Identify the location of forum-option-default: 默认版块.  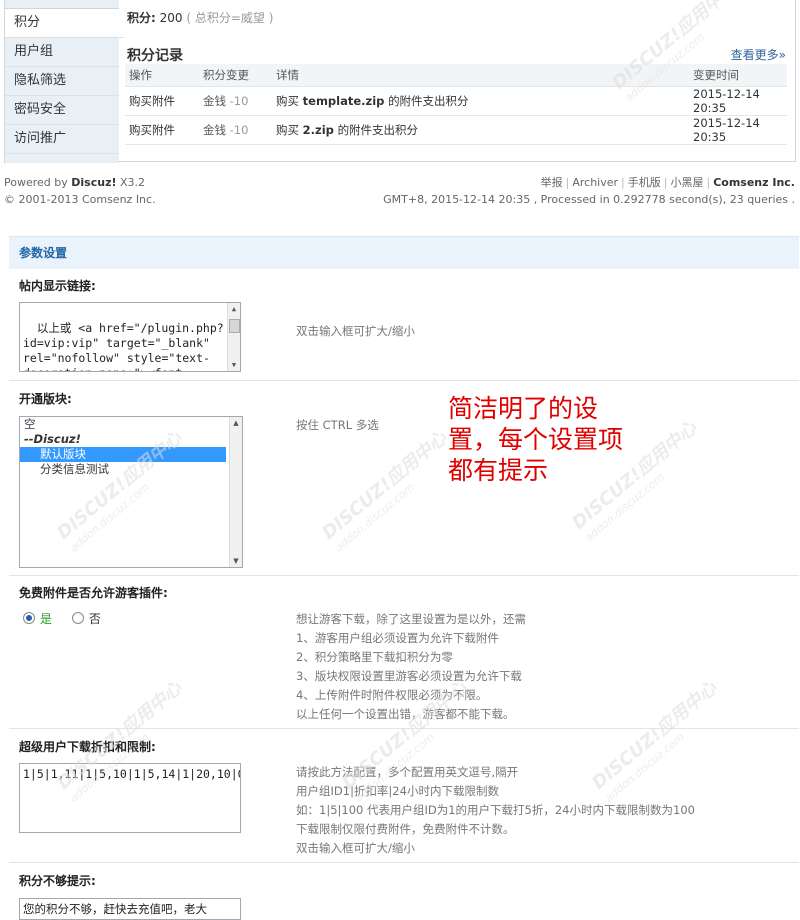
(123, 454).